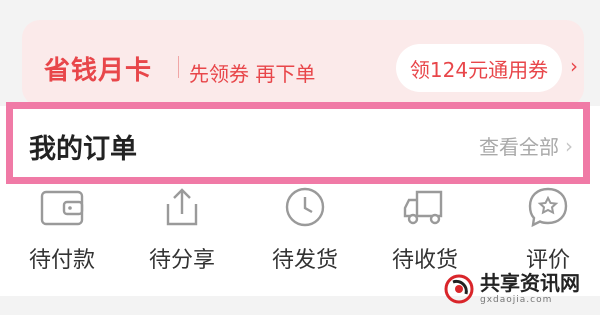 The height and width of the screenshot is (315, 600). I want to click on promo-subtitle: 先领券 再下单, so click(252, 74).